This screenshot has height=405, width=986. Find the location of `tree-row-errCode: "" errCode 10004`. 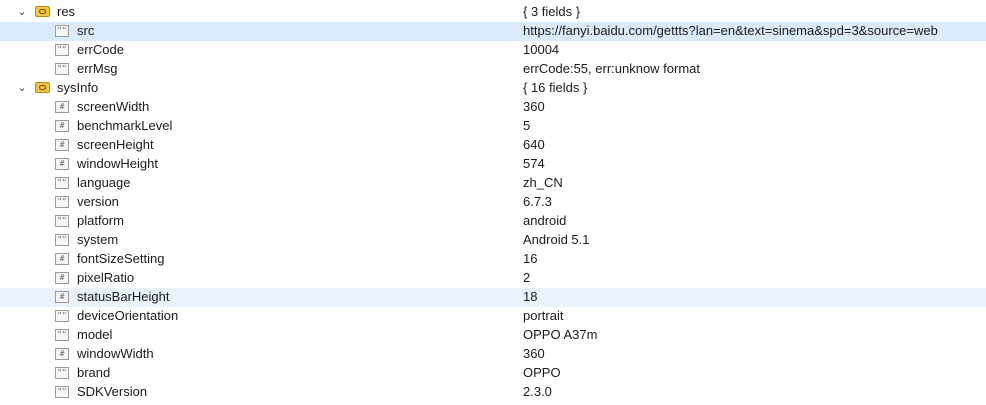

tree-row-errCode: "" errCode 10004 is located at coordinates (493, 50).